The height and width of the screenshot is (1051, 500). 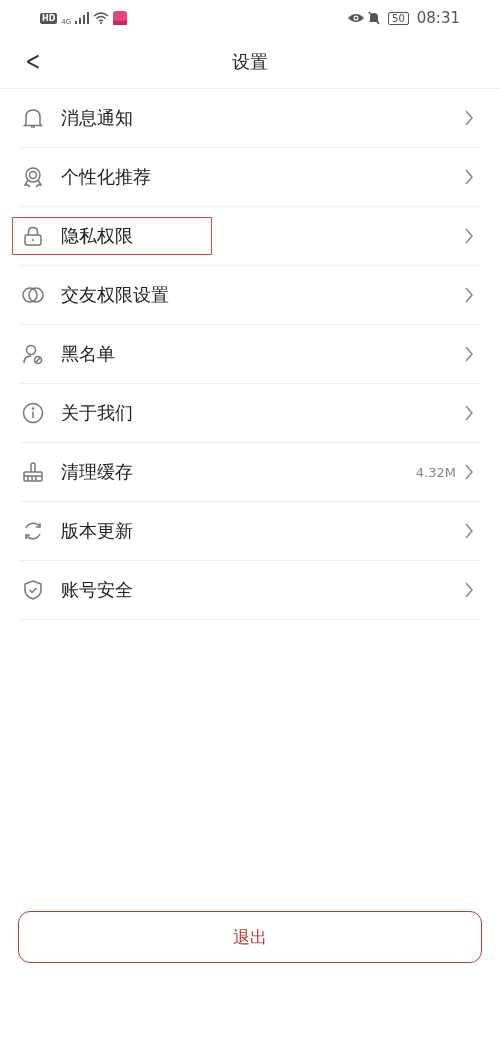 What do you see at coordinates (49, 18) in the screenshot?
I see `hd-badge: HD` at bounding box center [49, 18].